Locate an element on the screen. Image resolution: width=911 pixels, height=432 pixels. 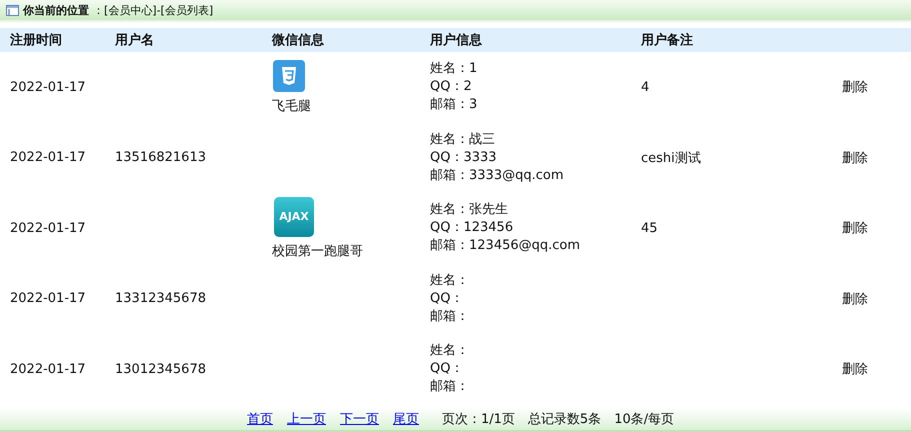
breadcrumb-path: ：[会员中心]-[会员列表] is located at coordinates (153, 10).